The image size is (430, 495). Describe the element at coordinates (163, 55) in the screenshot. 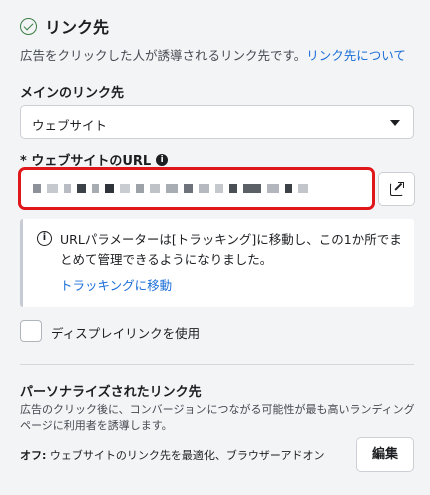

I see `description-text: 広告をクリックした人が誘導されるリンク先です。` at that location.